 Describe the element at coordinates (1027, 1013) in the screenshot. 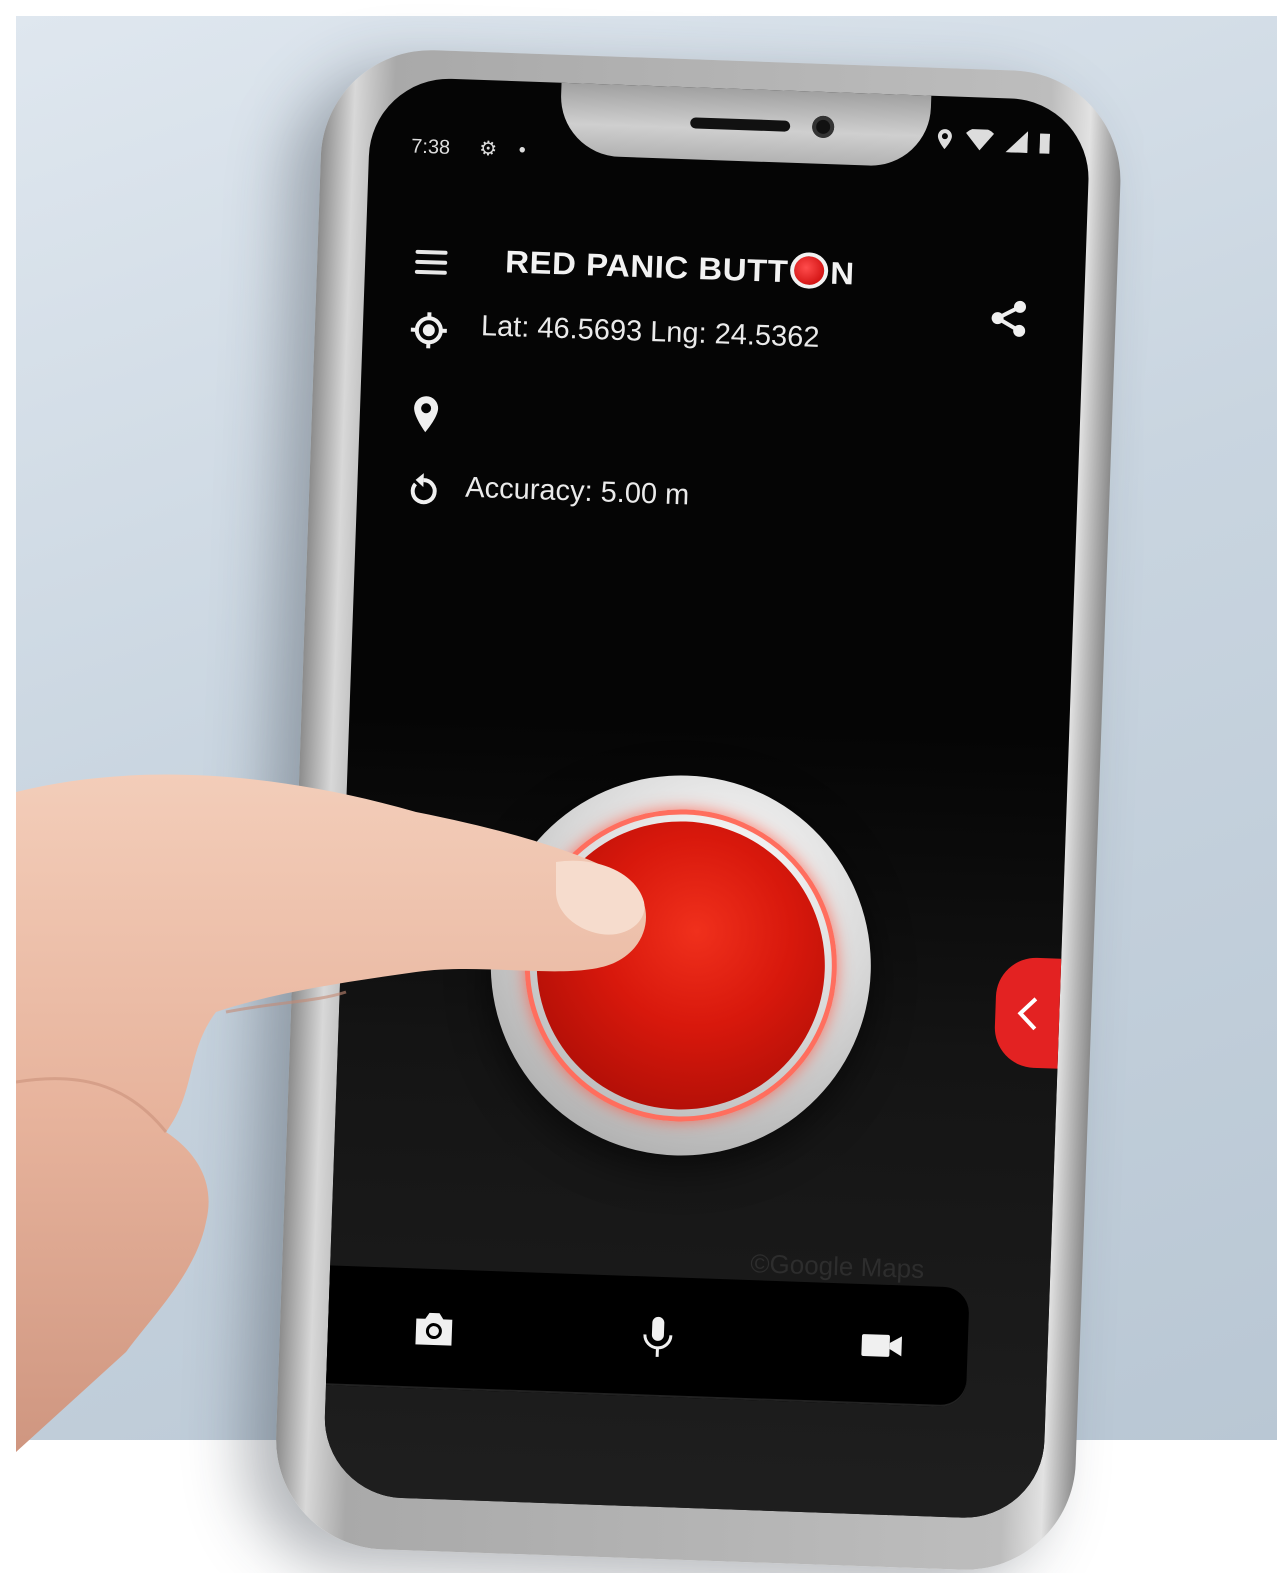

I see `chevron-left-icon` at that location.